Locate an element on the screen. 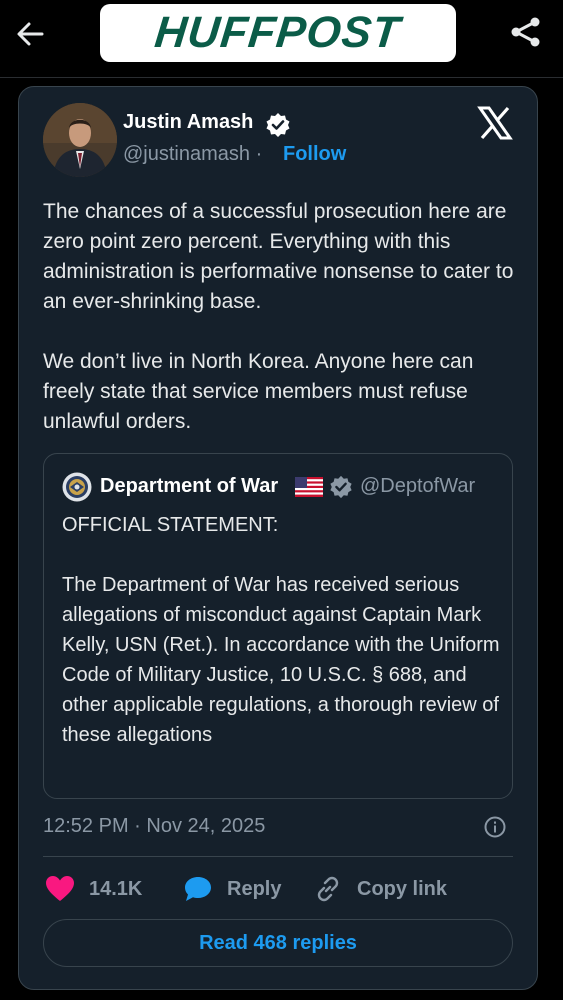  logo-text: HUFFPOST is located at coordinates (278, 32).